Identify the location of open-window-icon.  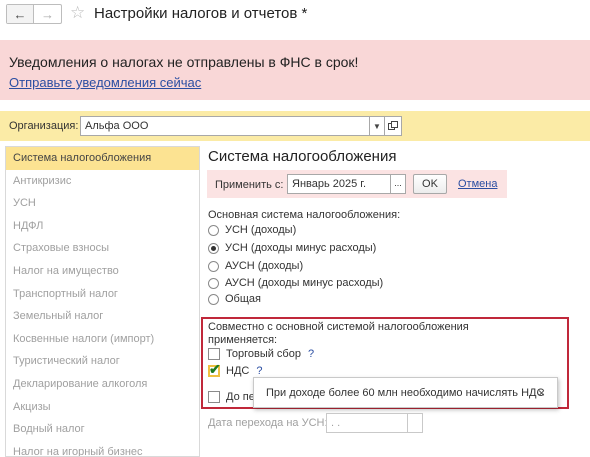
(393, 126).